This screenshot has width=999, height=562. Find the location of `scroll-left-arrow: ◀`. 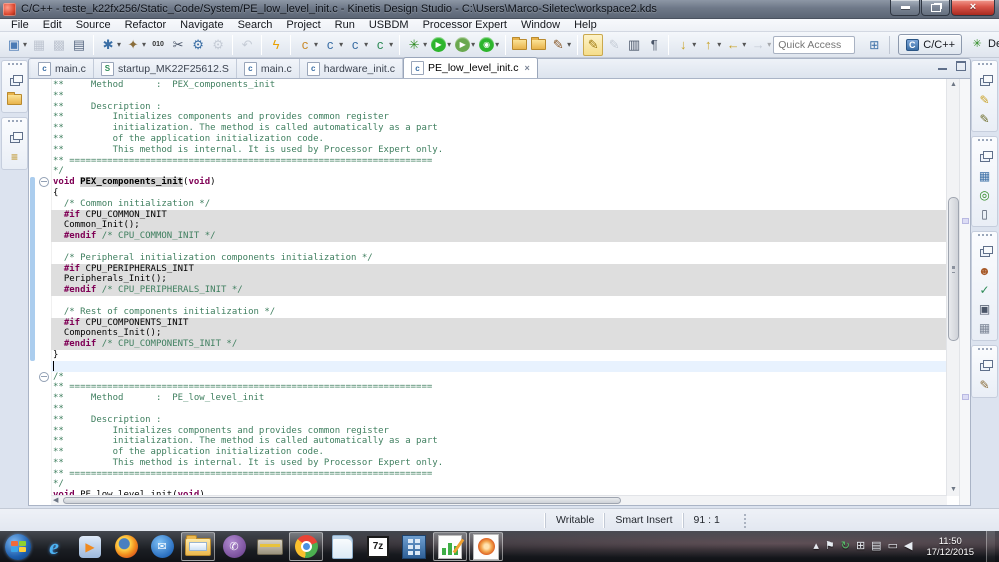

scroll-left-arrow: ◀ is located at coordinates (55, 500).